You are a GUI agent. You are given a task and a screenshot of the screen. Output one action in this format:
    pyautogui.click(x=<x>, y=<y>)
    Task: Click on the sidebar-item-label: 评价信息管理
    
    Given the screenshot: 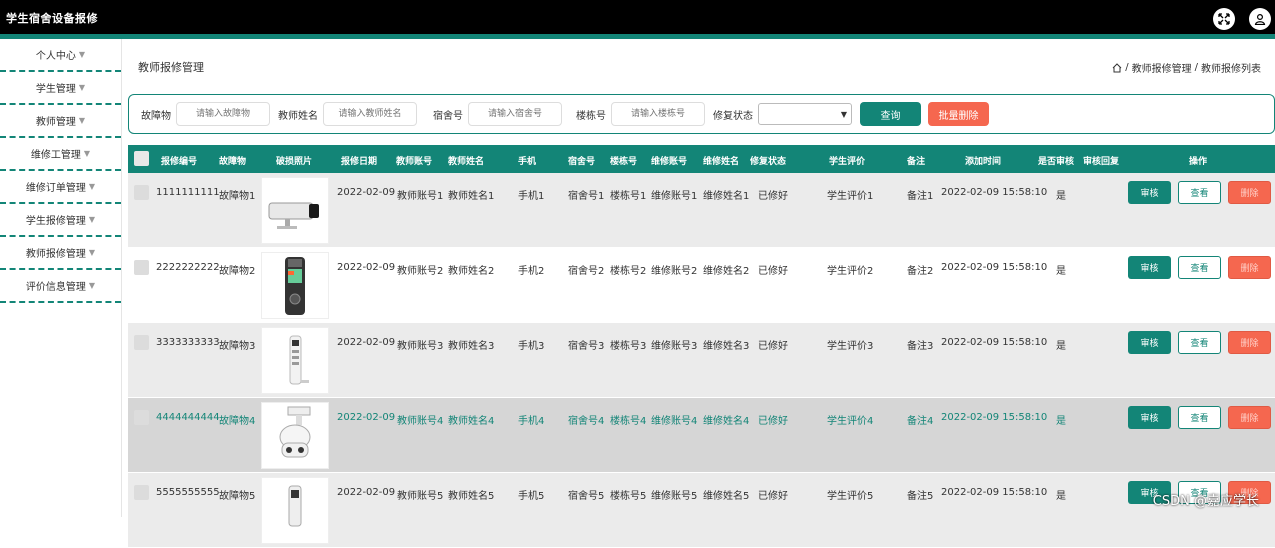 What is the action you would take?
    pyautogui.click(x=56, y=285)
    